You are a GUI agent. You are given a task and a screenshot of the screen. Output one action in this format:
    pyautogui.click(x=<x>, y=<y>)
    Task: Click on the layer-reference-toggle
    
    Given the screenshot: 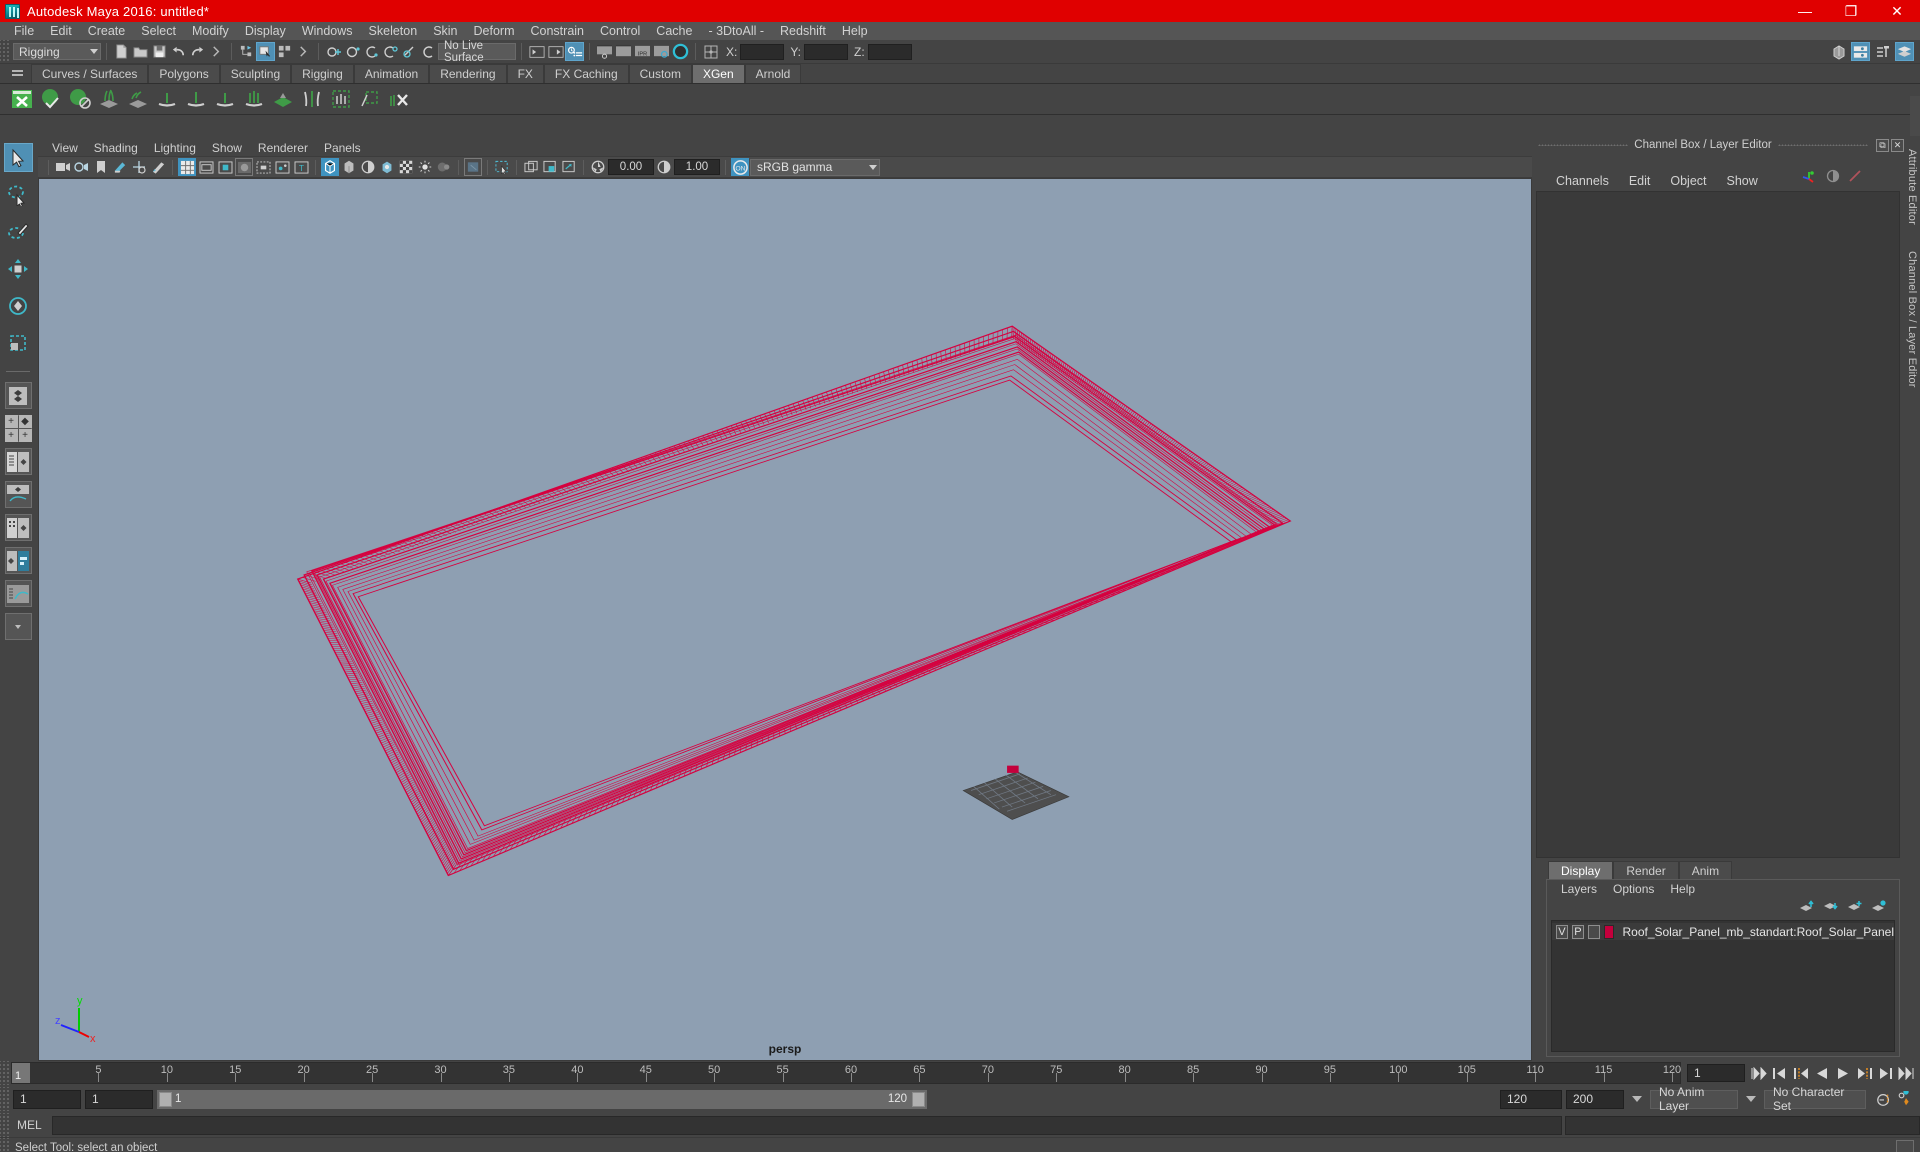 What is the action you would take?
    pyautogui.click(x=1593, y=931)
    